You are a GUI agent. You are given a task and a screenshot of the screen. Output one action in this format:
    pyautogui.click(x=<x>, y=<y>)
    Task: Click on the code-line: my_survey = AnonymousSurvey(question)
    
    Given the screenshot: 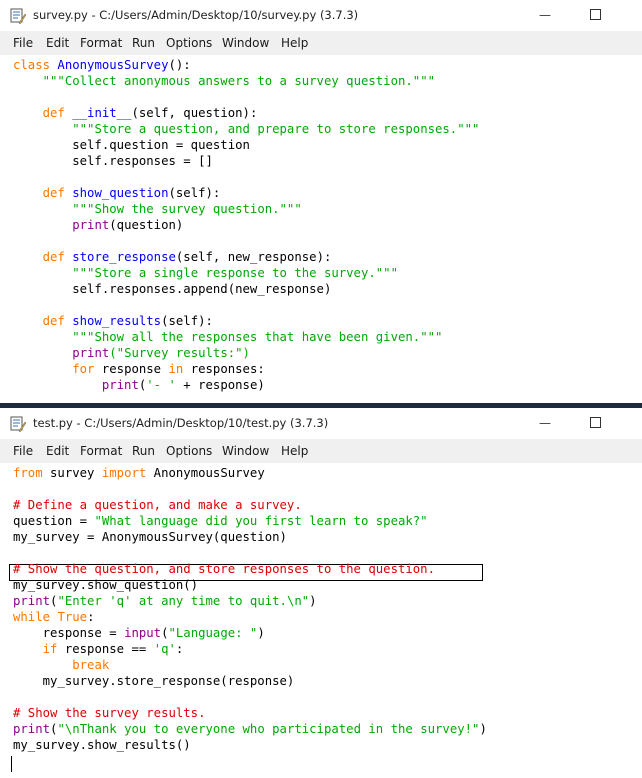 What is the action you would take?
    pyautogui.click(x=150, y=537)
    